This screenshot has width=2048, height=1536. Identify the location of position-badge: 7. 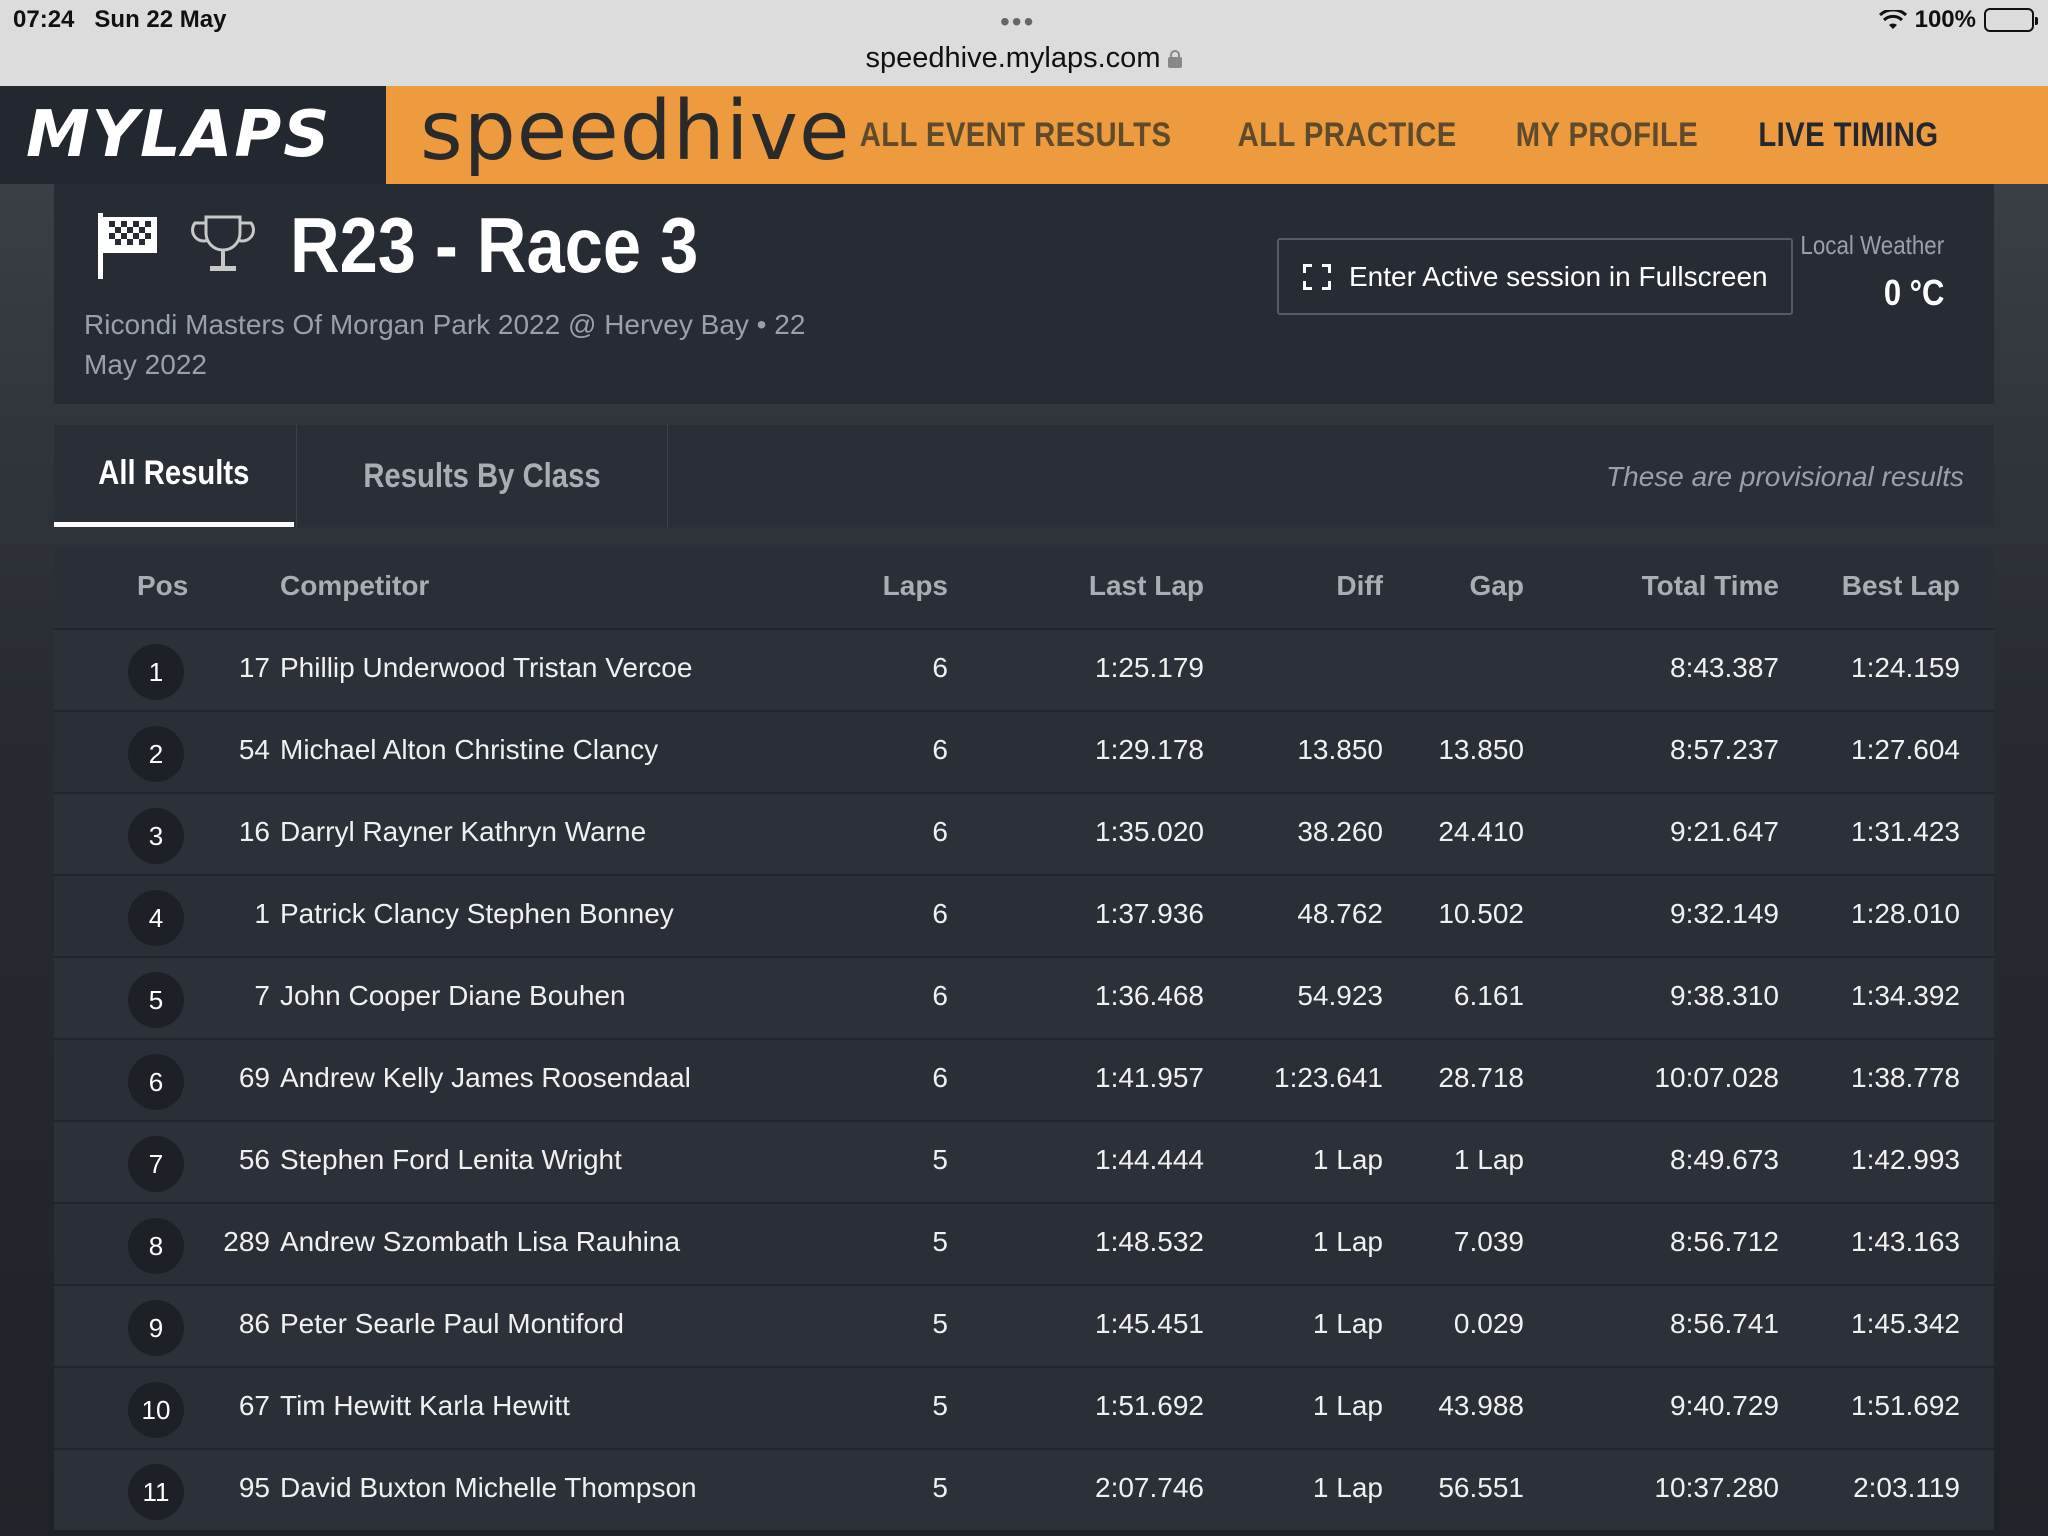
(156, 1164).